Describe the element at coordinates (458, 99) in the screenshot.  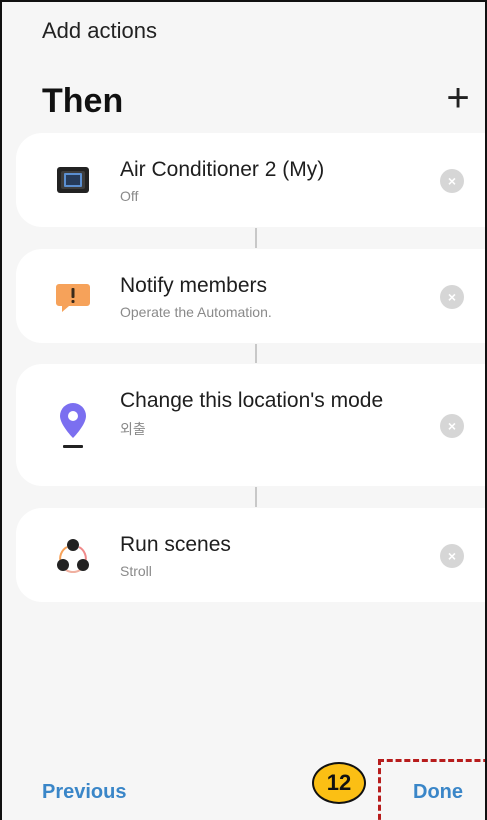
I see `add-action-button: +` at that location.